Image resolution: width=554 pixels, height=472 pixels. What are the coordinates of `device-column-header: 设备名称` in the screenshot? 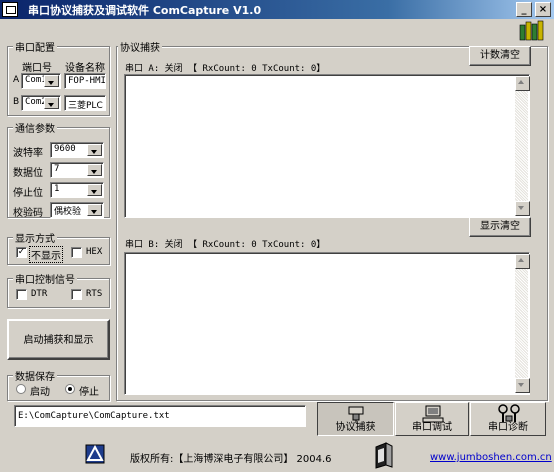 It's located at (85, 68).